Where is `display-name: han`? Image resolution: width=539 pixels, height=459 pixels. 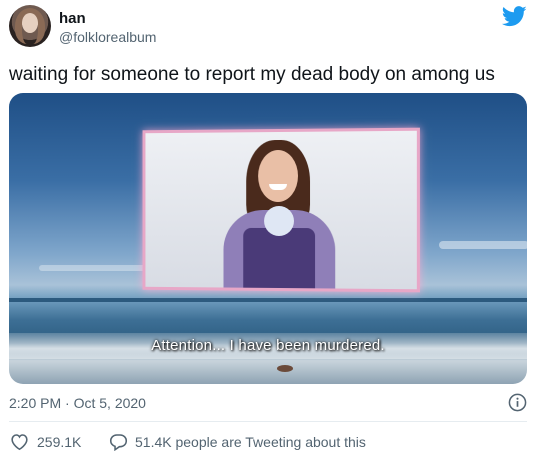
display-name: han is located at coordinates (72, 18).